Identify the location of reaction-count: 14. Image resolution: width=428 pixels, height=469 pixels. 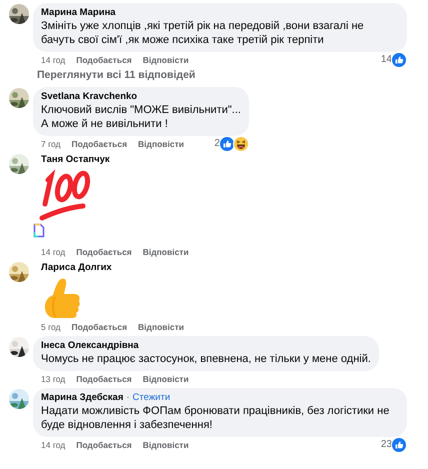
(386, 59).